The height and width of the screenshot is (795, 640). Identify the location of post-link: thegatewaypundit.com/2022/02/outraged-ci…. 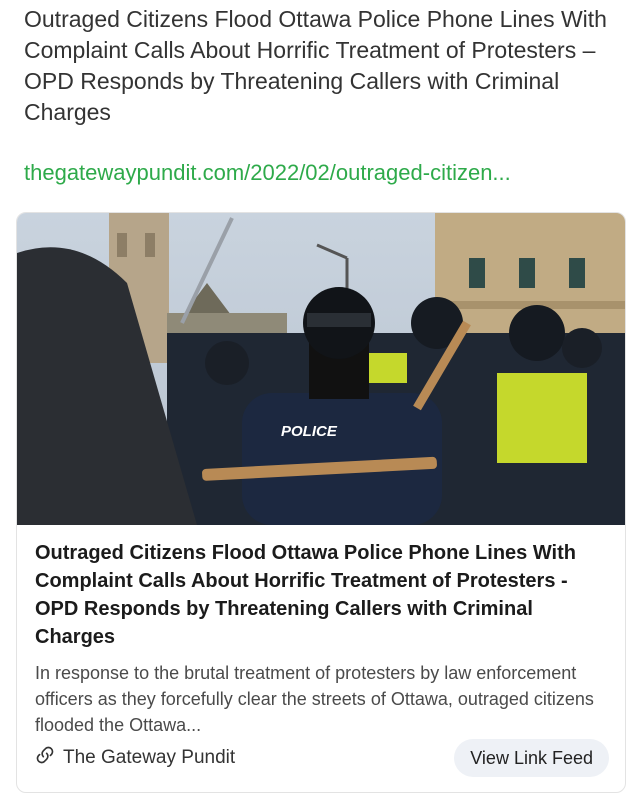
(267, 173).